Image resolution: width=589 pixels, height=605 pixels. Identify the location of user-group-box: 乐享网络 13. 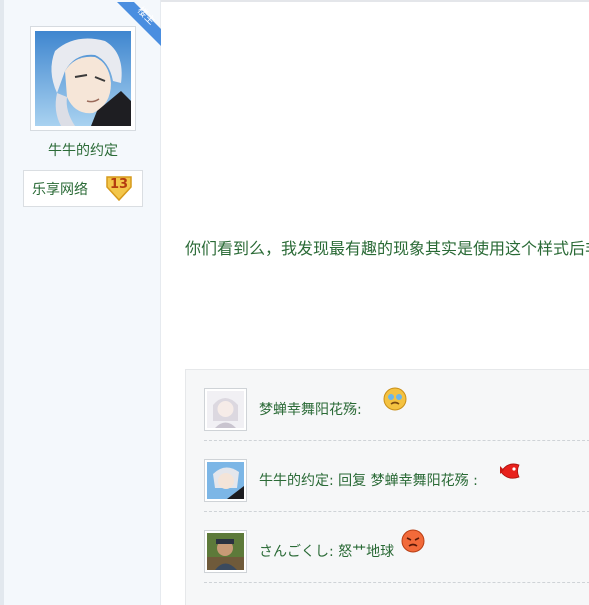
(83, 188).